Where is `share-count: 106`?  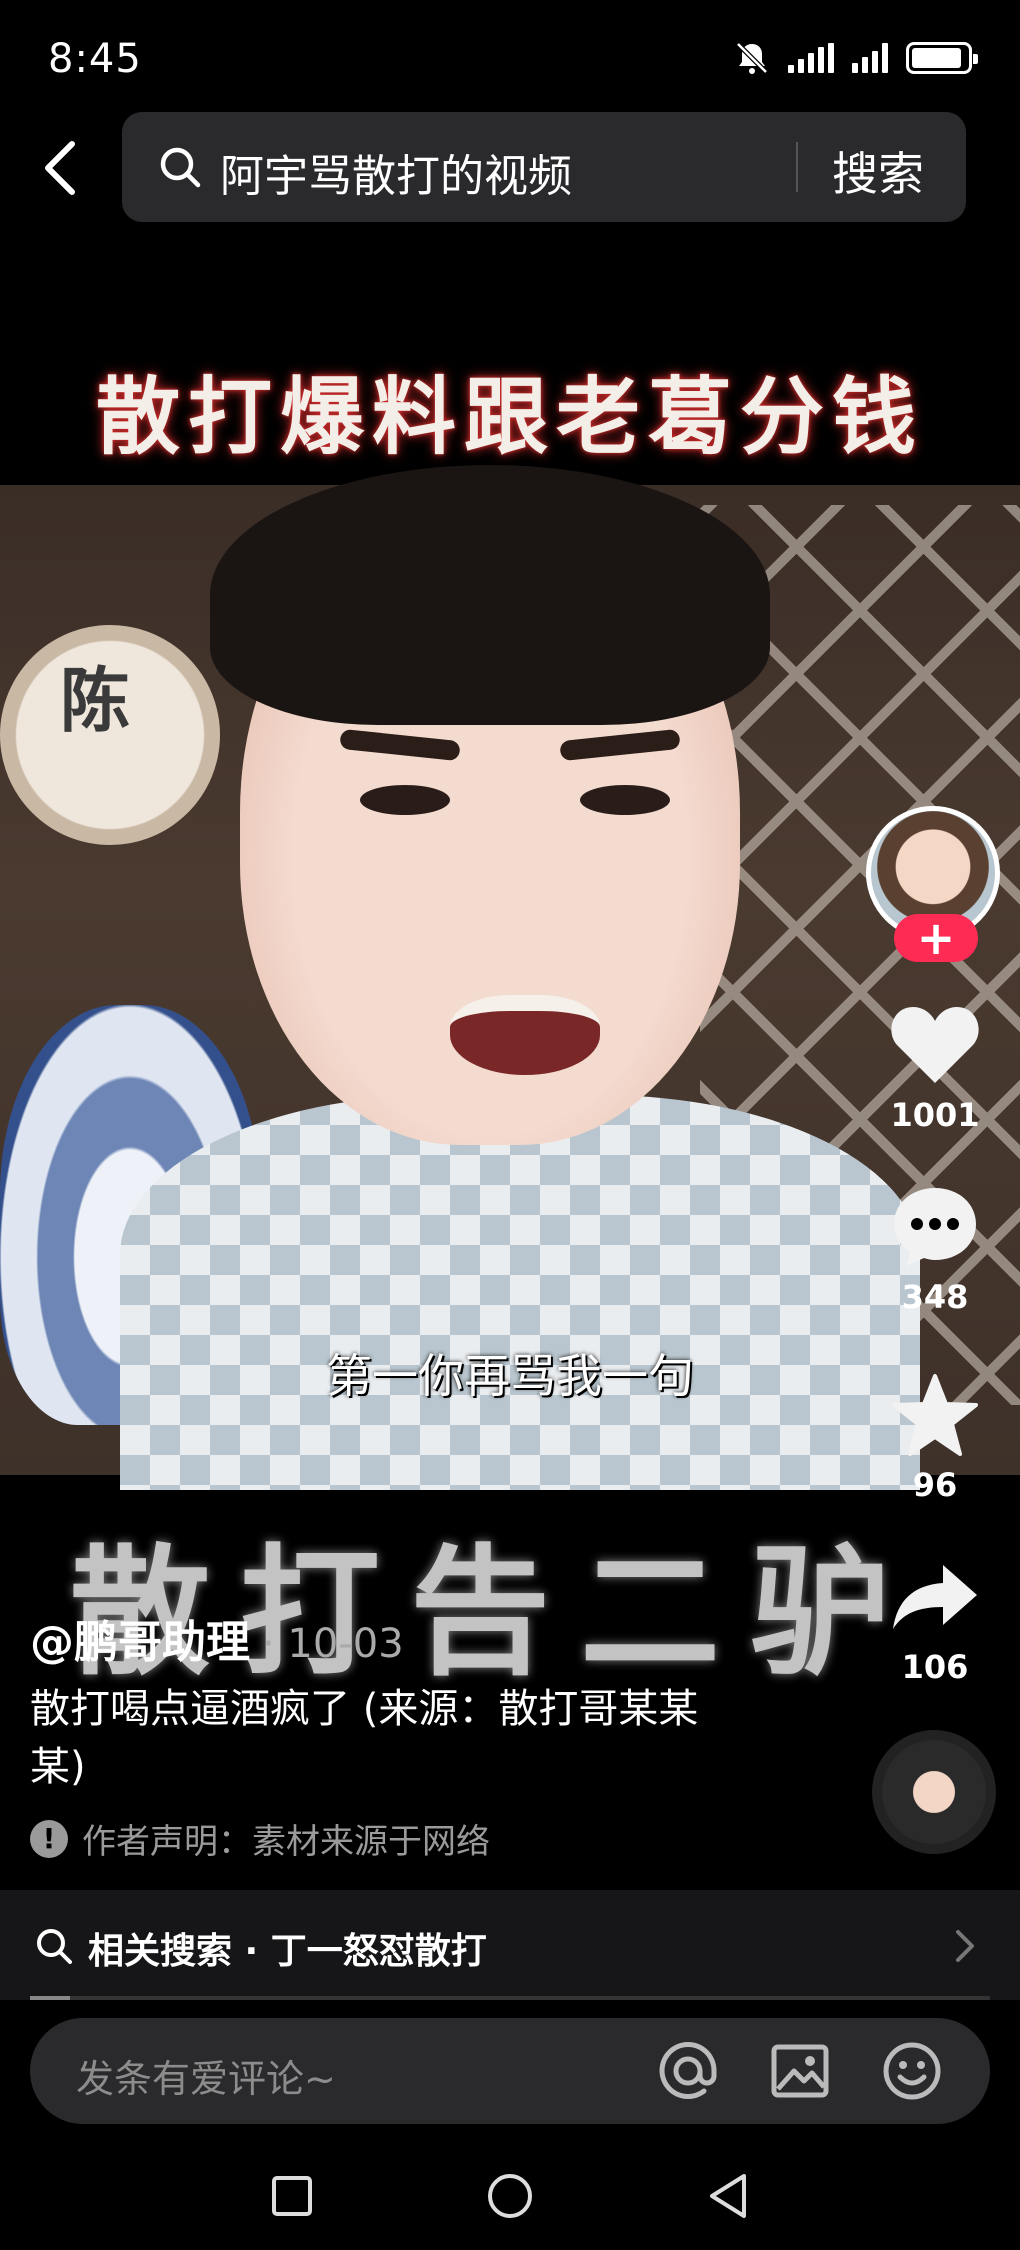 share-count: 106 is located at coordinates (935, 1667).